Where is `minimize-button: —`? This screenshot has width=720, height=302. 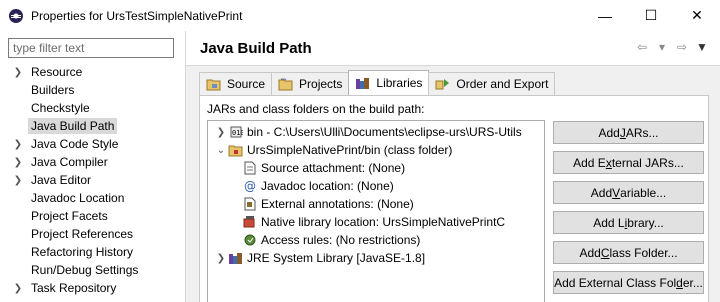
minimize-button: — is located at coordinates (605, 15).